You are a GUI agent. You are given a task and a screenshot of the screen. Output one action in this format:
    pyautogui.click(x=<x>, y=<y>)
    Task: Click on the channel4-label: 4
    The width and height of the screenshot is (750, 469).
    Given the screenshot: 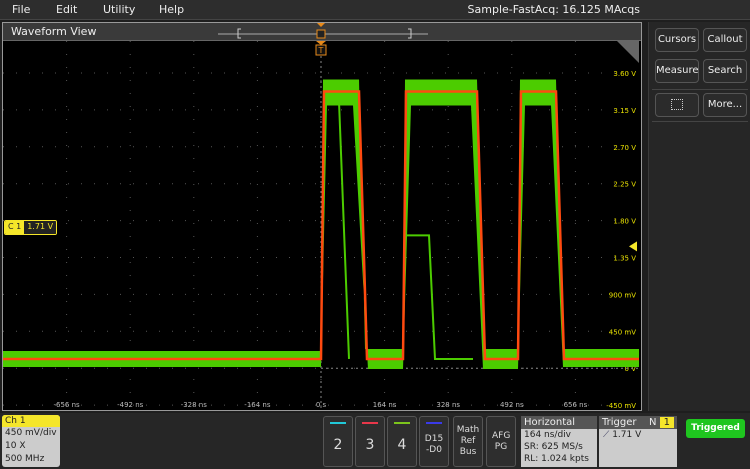 What is the action you would take?
    pyautogui.click(x=402, y=445)
    